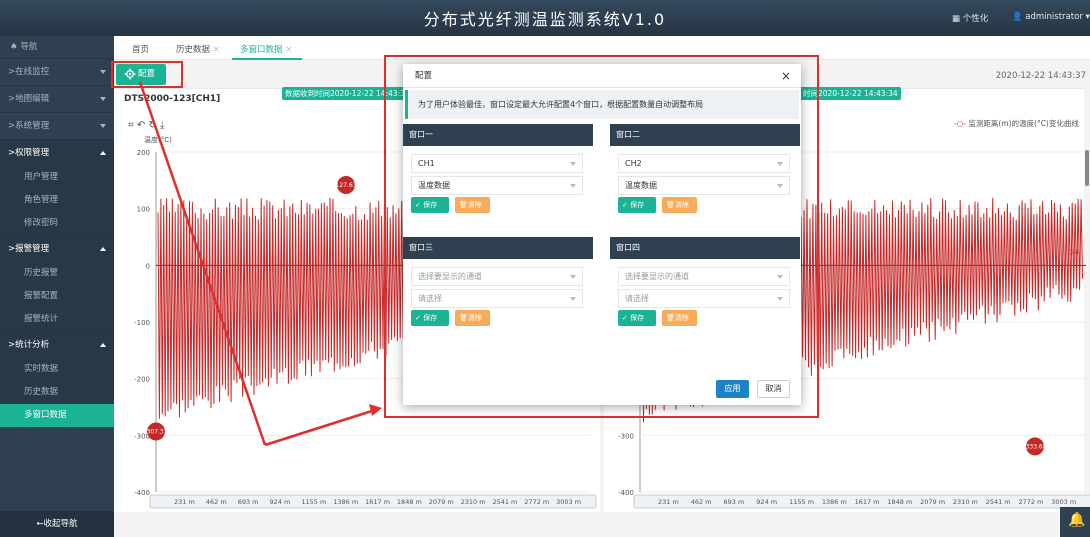 The height and width of the screenshot is (537, 1090). I want to click on scrollbar, so click(1087, 168).